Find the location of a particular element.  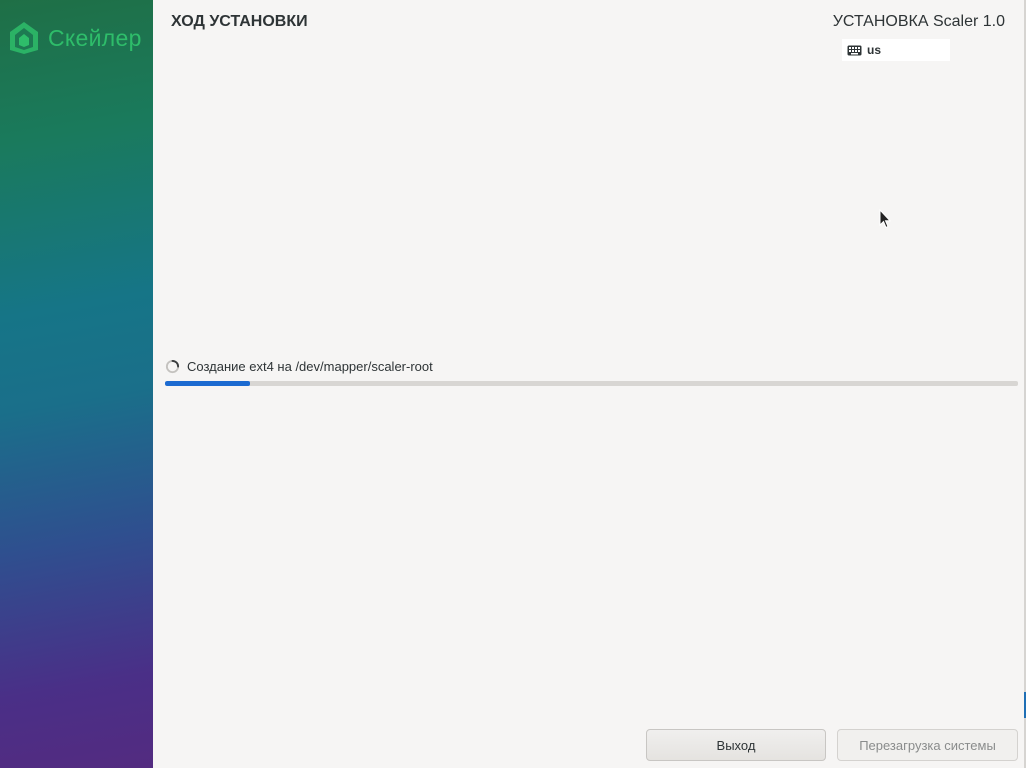

scaler-logo-icon is located at coordinates (24, 38).